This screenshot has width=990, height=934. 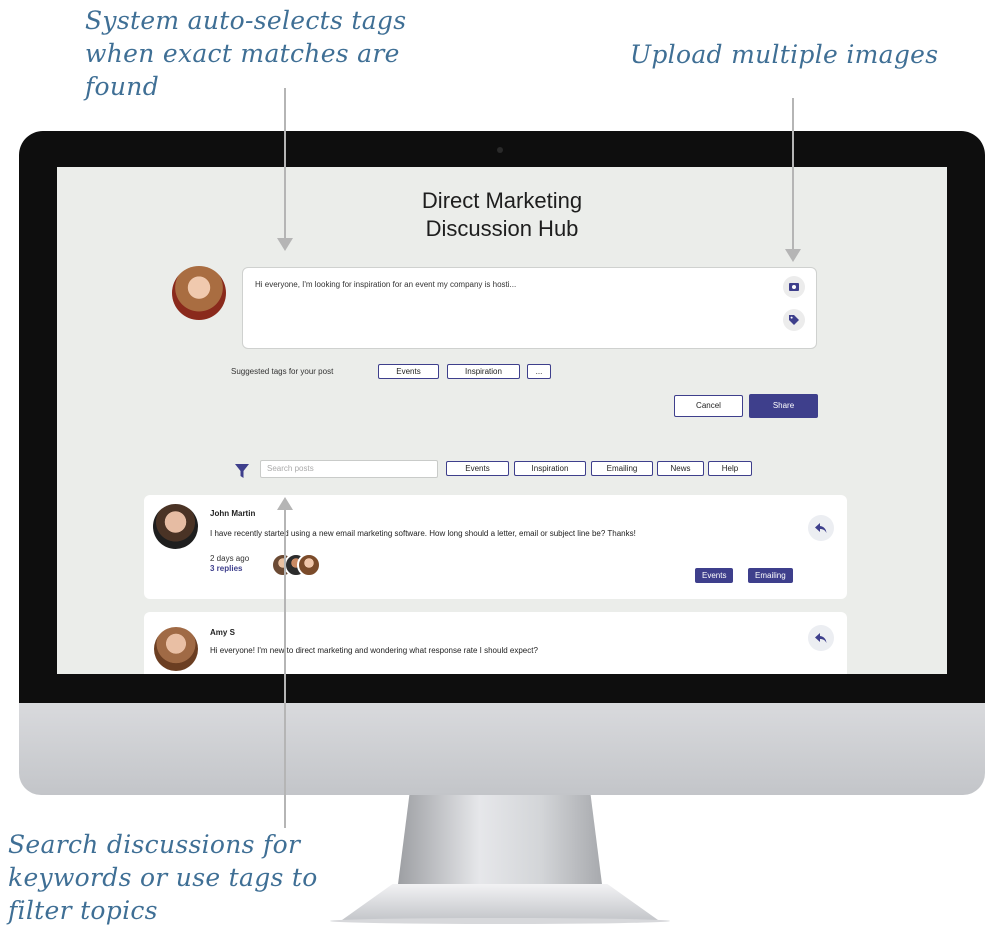 I want to click on upload-image-button, so click(x=794, y=287).